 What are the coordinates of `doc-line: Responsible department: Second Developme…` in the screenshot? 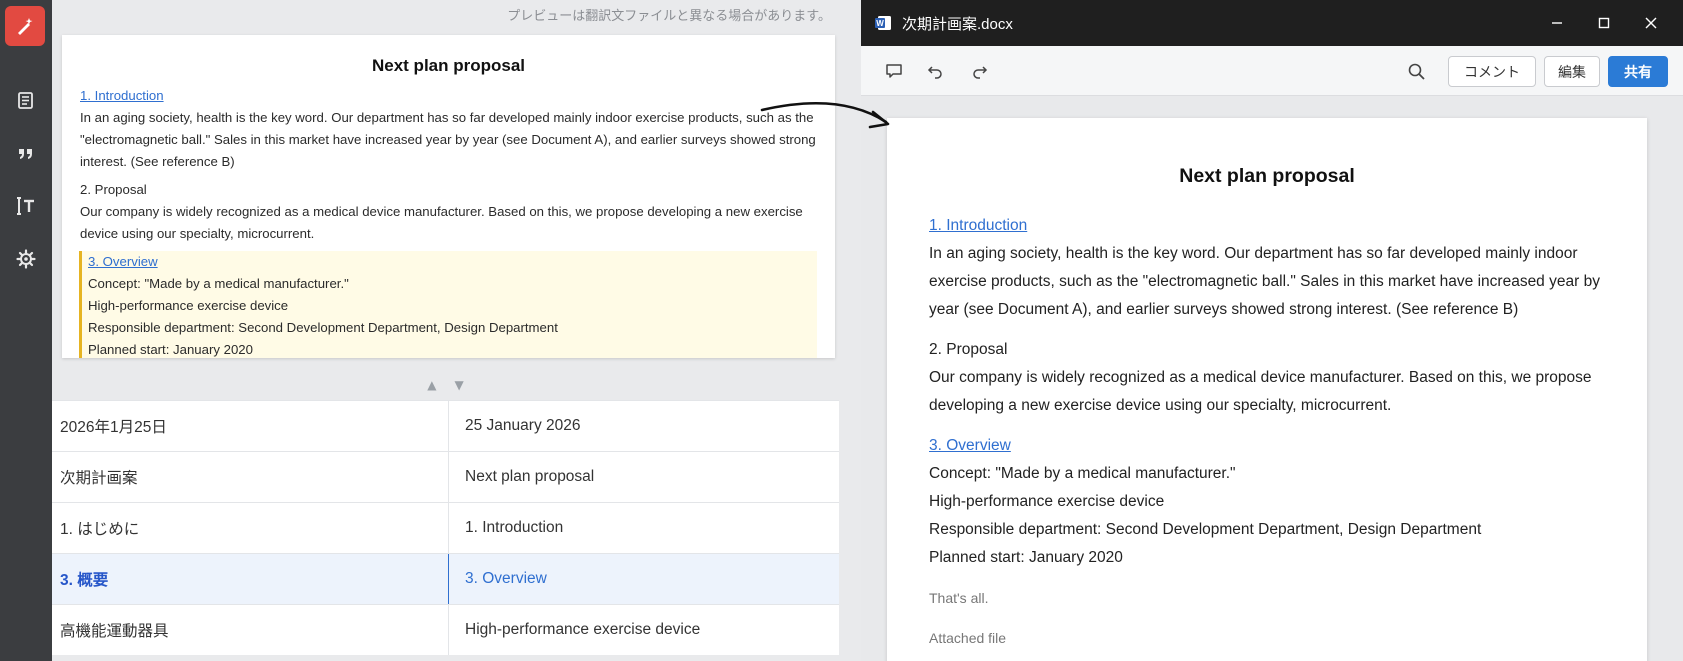 It's located at (1205, 529).